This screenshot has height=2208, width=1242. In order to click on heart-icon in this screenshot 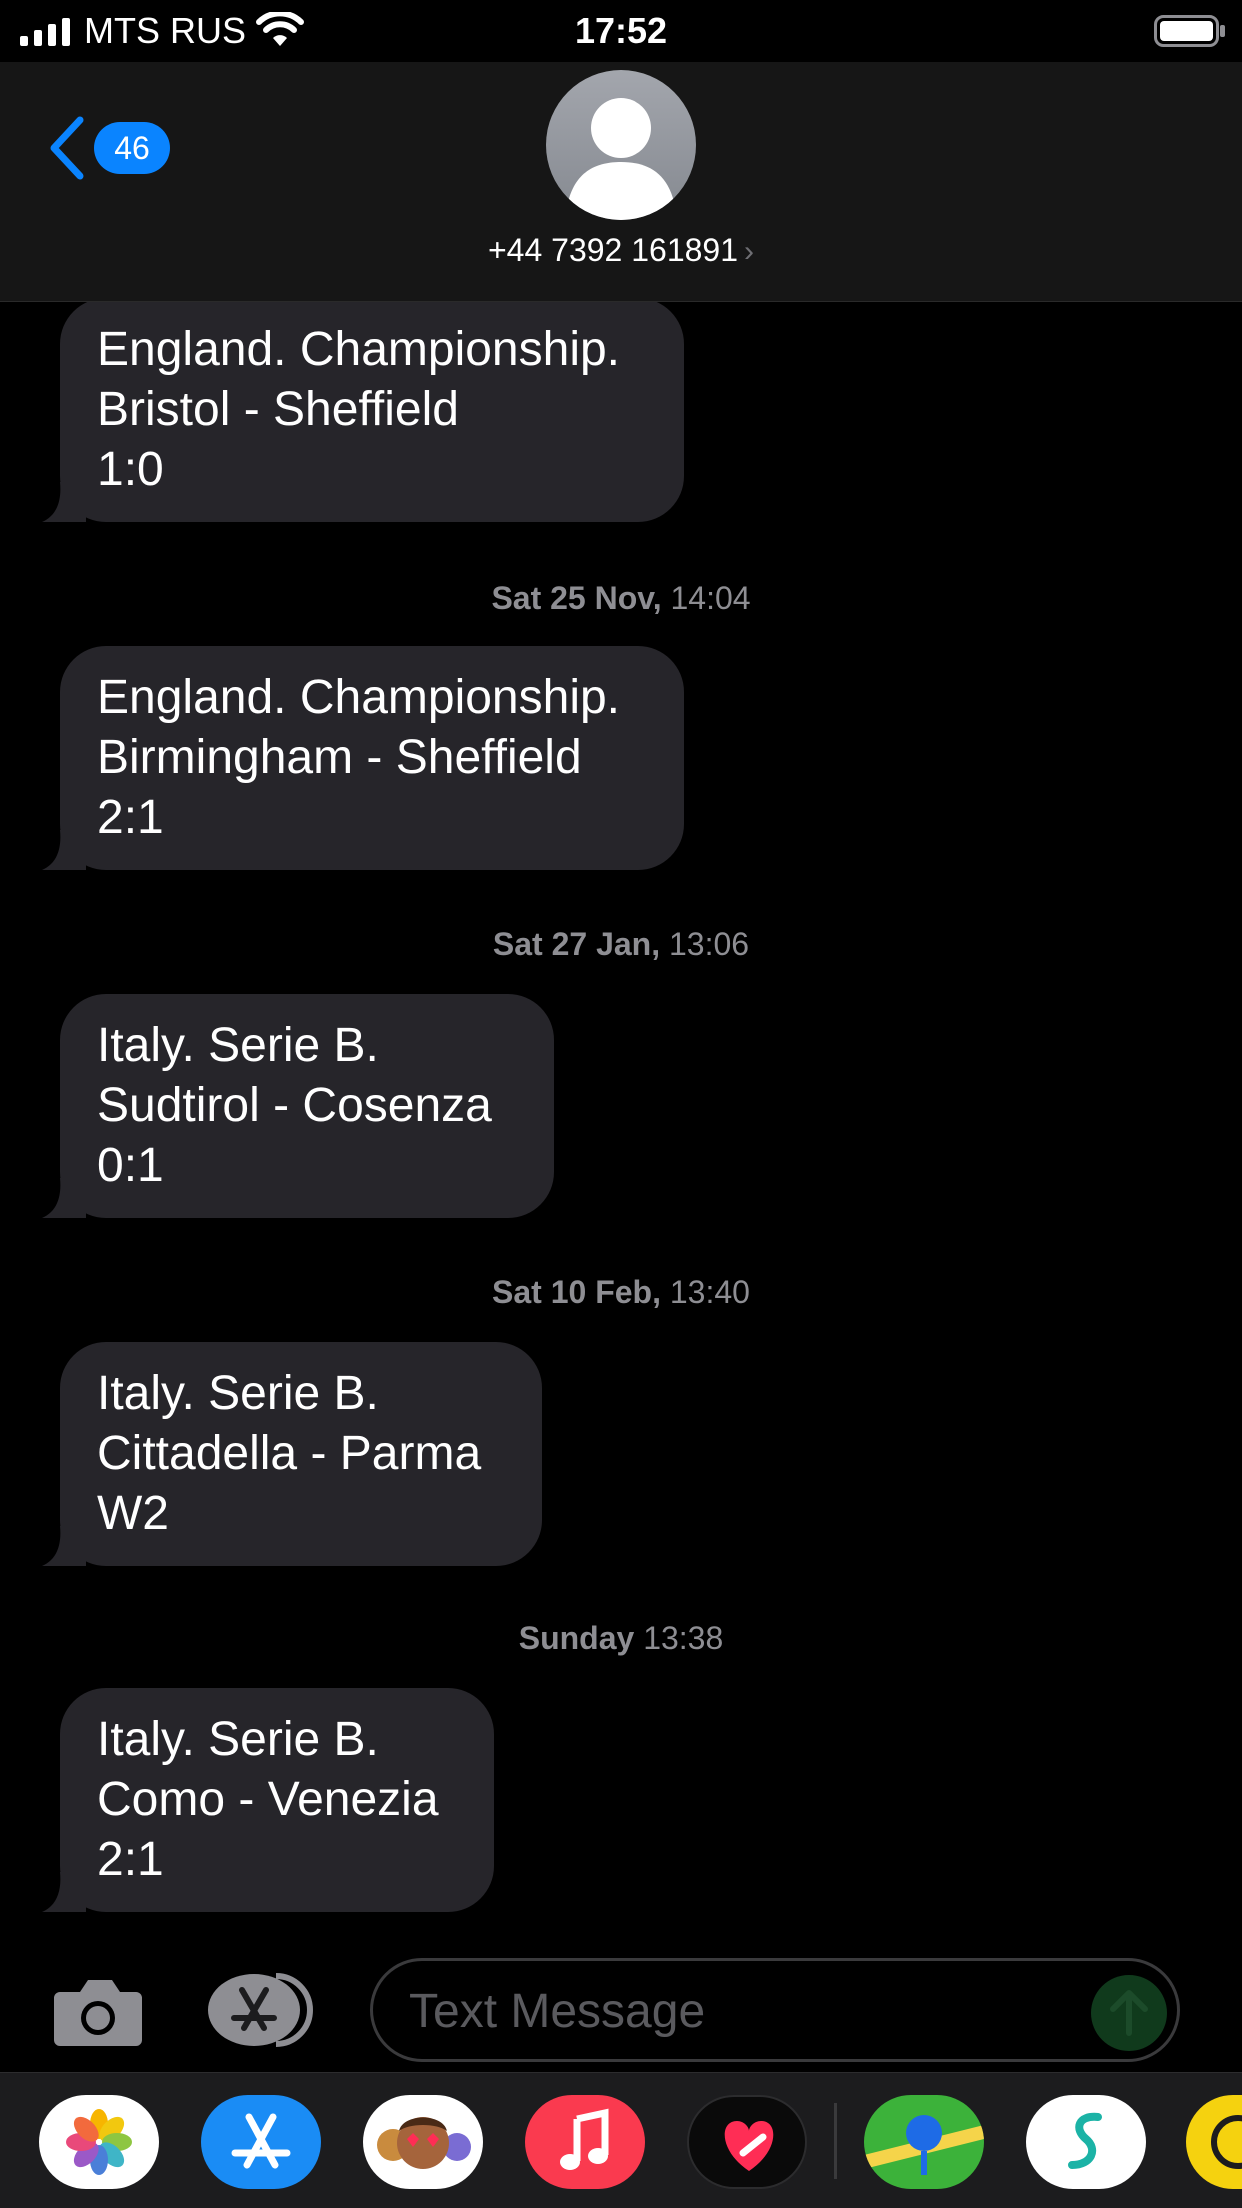, I will do `click(749, 2146)`.